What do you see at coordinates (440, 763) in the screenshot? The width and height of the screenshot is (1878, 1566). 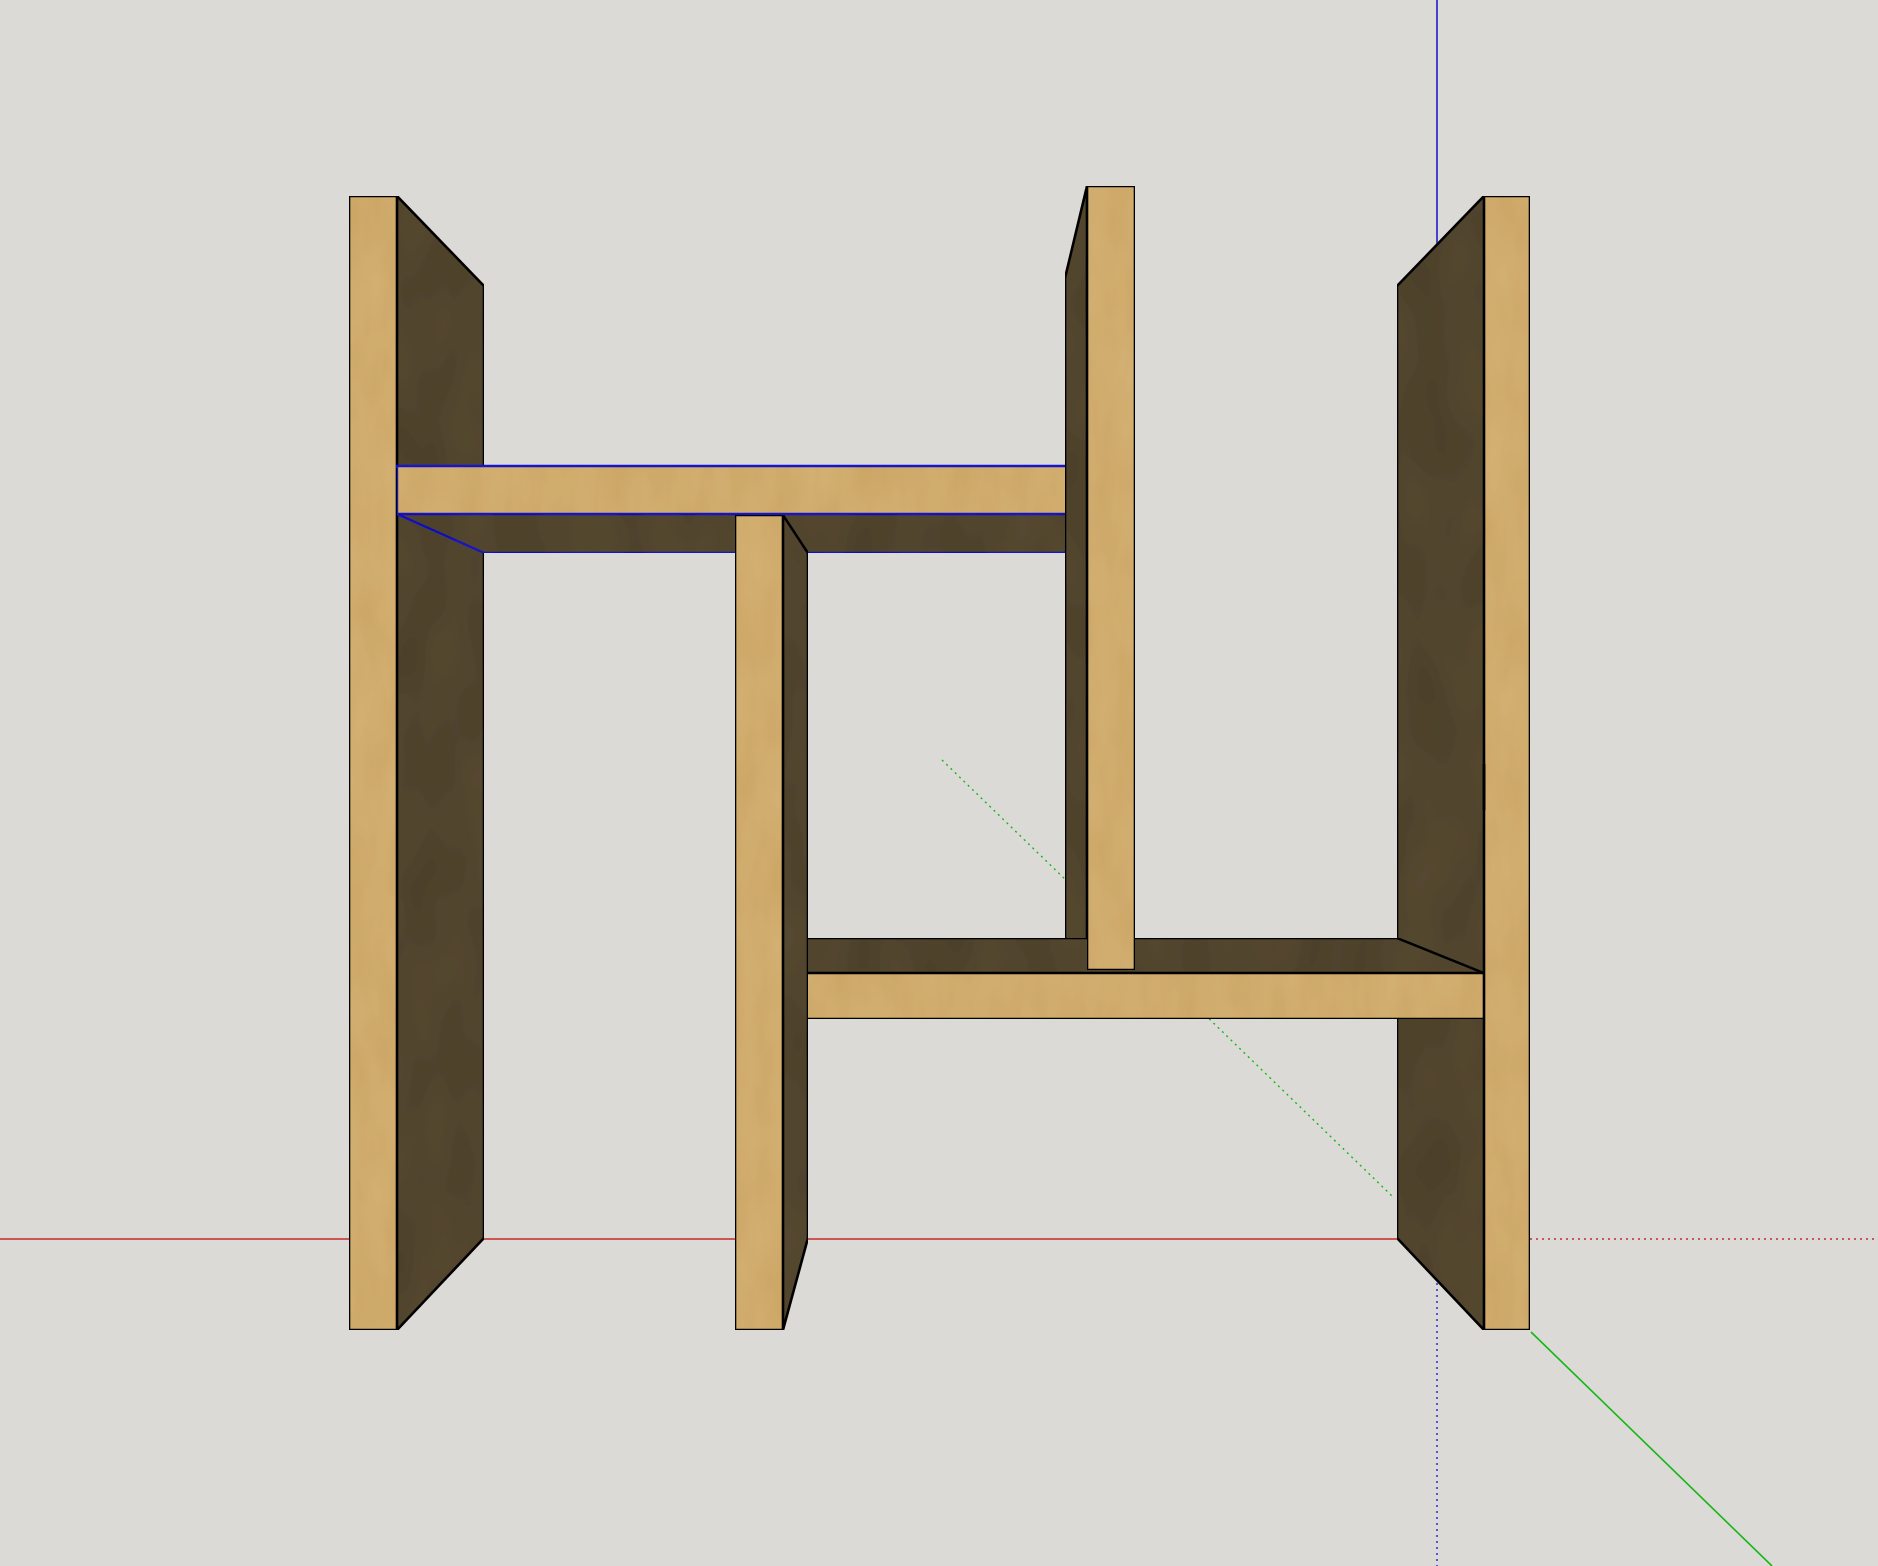 I see `left-panel-side` at bounding box center [440, 763].